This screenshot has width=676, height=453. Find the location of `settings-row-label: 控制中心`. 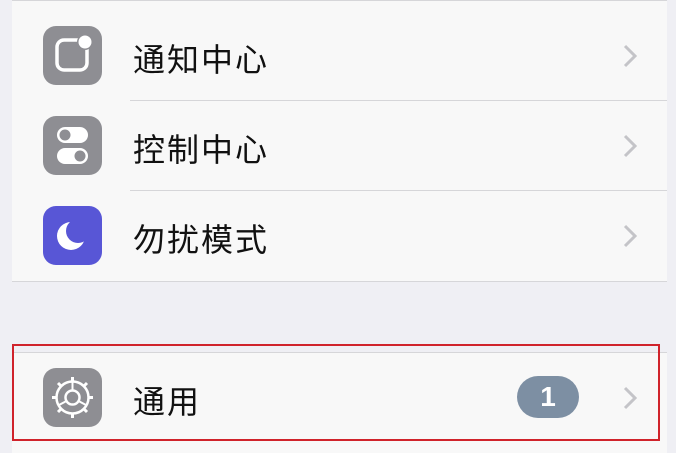

settings-row-label: 控制中心 is located at coordinates (201, 150).